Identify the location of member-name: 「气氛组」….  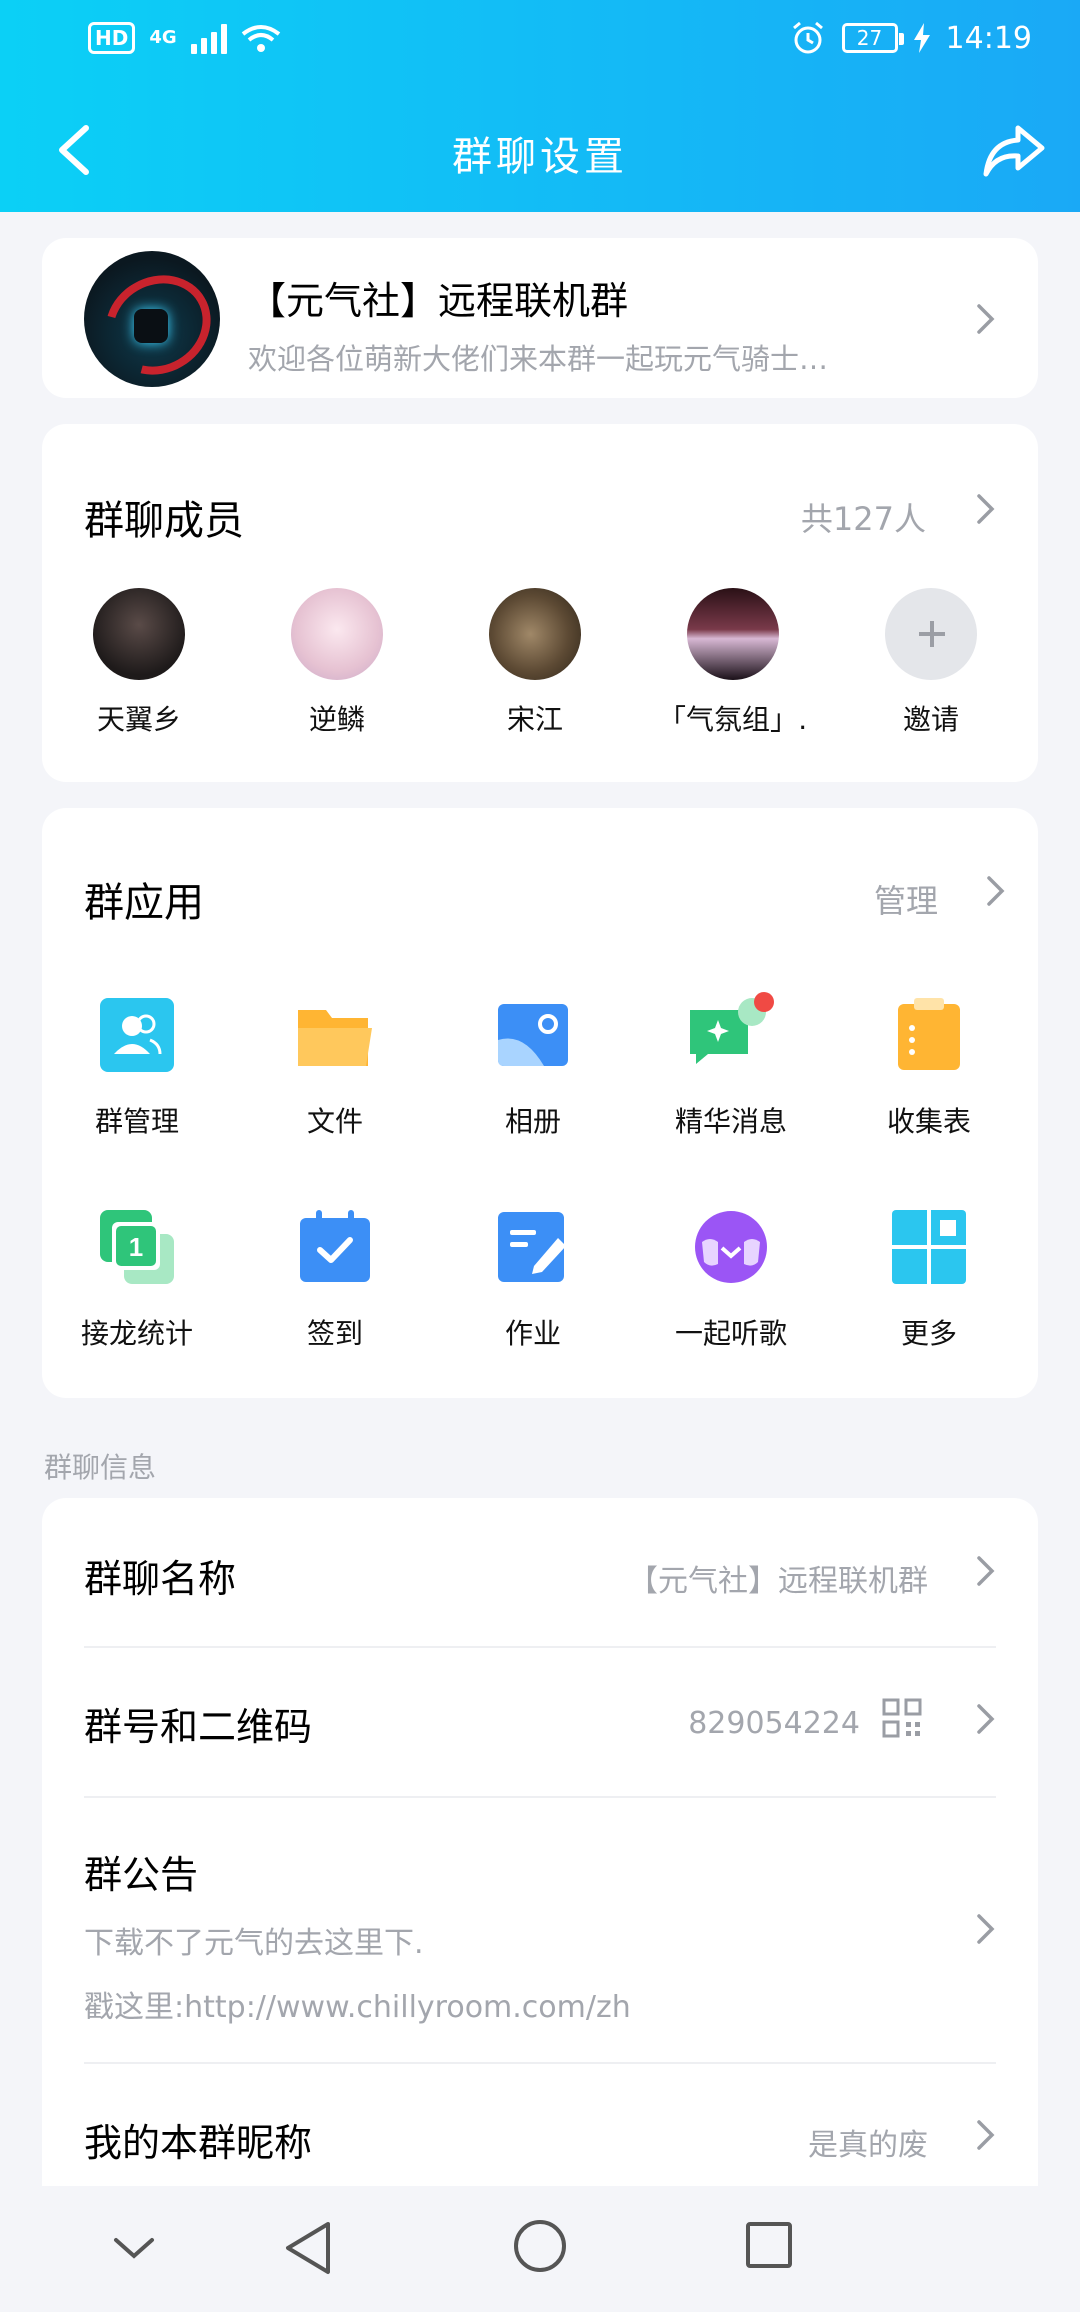
(733, 719).